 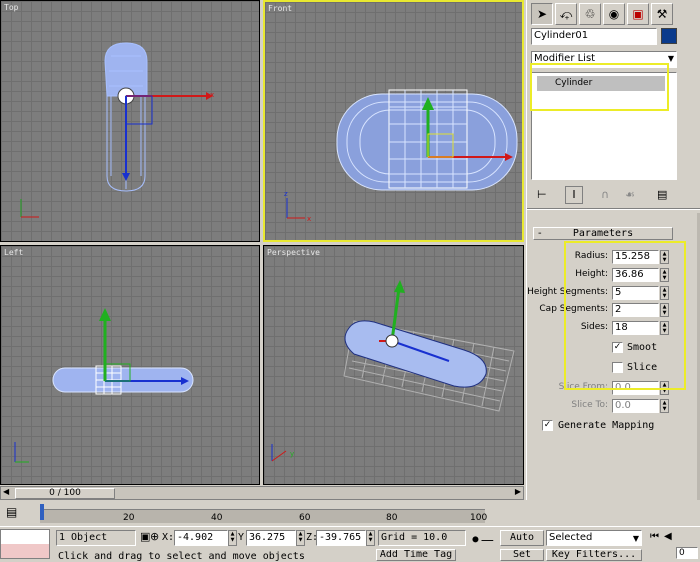 I want to click on set-key-button: Set Key, so click(x=522, y=555).